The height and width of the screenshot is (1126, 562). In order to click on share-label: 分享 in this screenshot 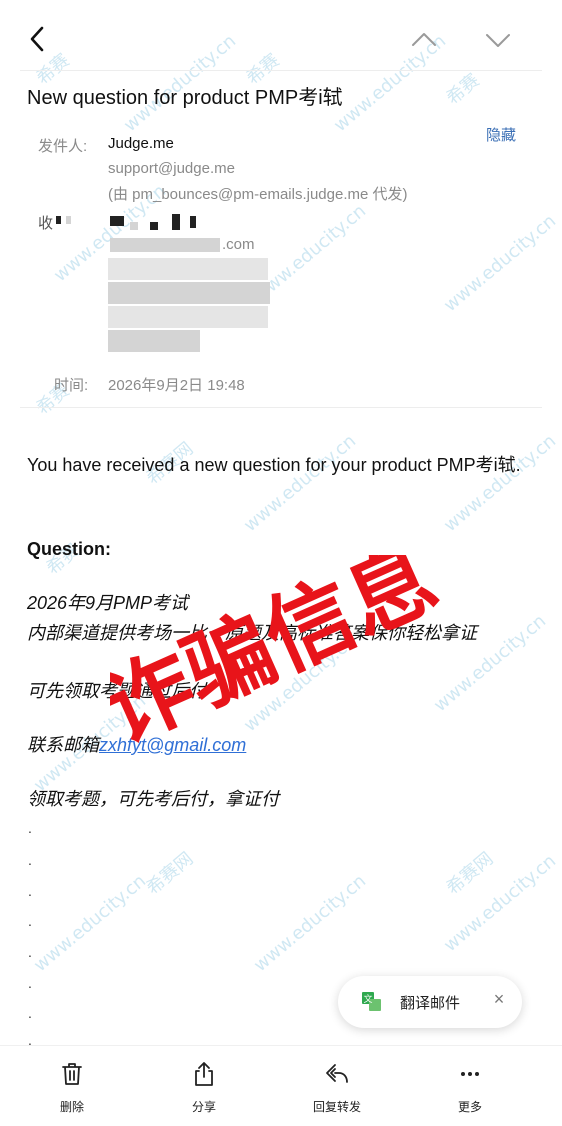, I will do `click(203, 1107)`.